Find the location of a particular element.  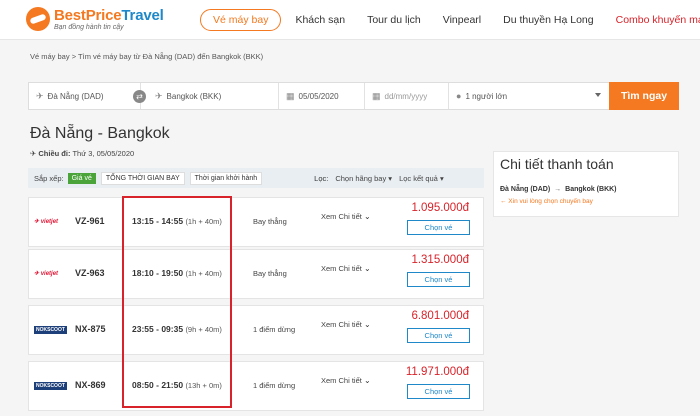

sort-price-button: Giá vé is located at coordinates (81, 178).